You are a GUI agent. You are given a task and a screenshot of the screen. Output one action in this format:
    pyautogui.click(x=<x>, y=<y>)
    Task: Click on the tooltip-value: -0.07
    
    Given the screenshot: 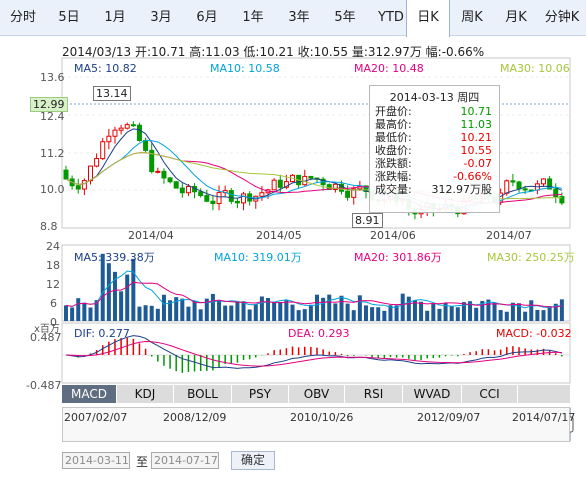 What is the action you would take?
    pyautogui.click(x=477, y=163)
    